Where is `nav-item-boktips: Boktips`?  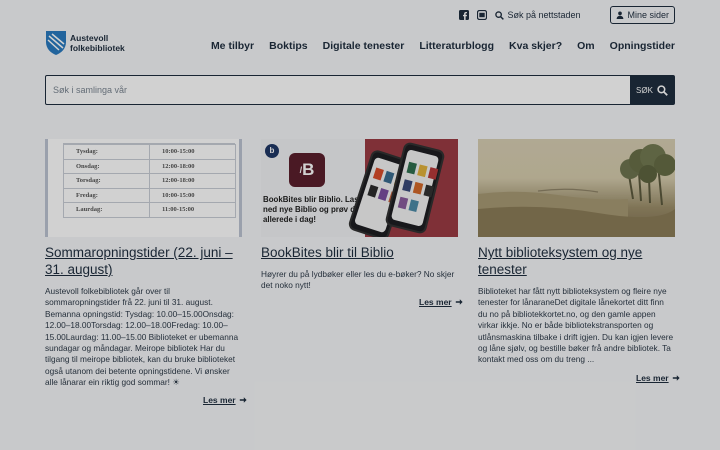
nav-item-boktips: Boktips is located at coordinates (288, 46).